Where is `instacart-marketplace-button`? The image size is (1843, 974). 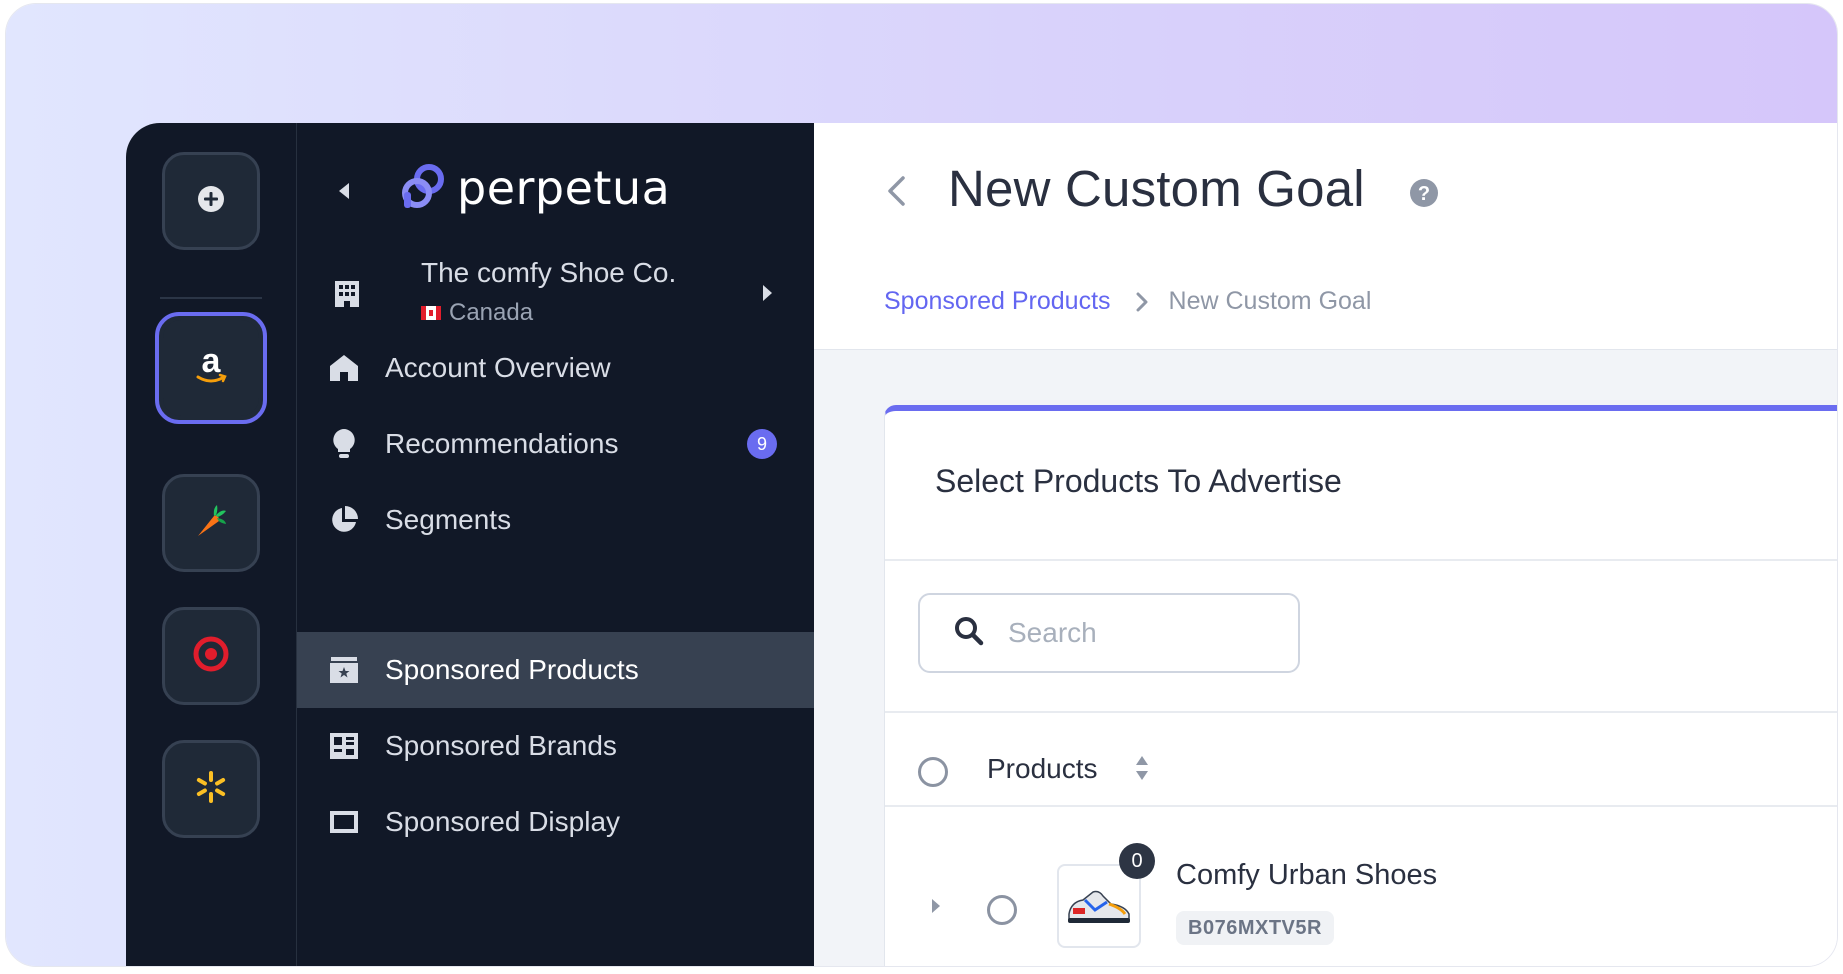 instacart-marketplace-button is located at coordinates (211, 523).